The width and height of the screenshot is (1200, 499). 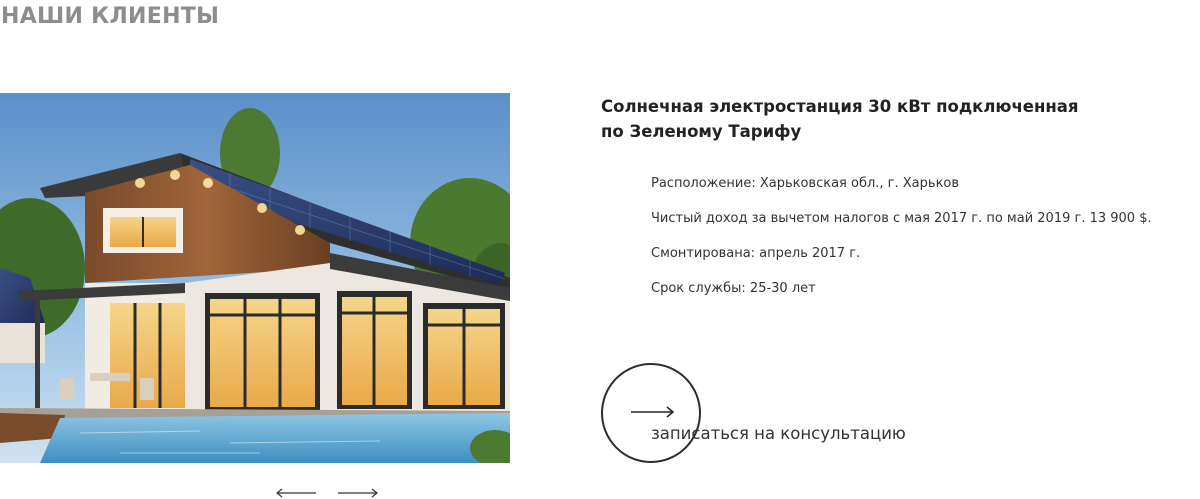 I want to click on arrow-left-icon, so click(x=296, y=492).